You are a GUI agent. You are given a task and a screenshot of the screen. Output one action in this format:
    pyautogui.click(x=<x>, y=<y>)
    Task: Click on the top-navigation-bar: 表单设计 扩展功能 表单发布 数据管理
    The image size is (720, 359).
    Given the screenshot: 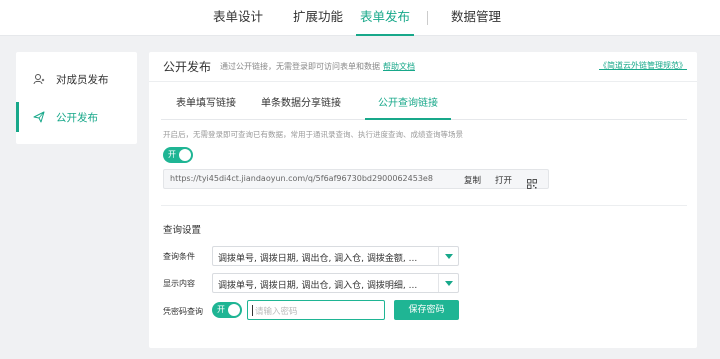 What is the action you would take?
    pyautogui.click(x=360, y=18)
    